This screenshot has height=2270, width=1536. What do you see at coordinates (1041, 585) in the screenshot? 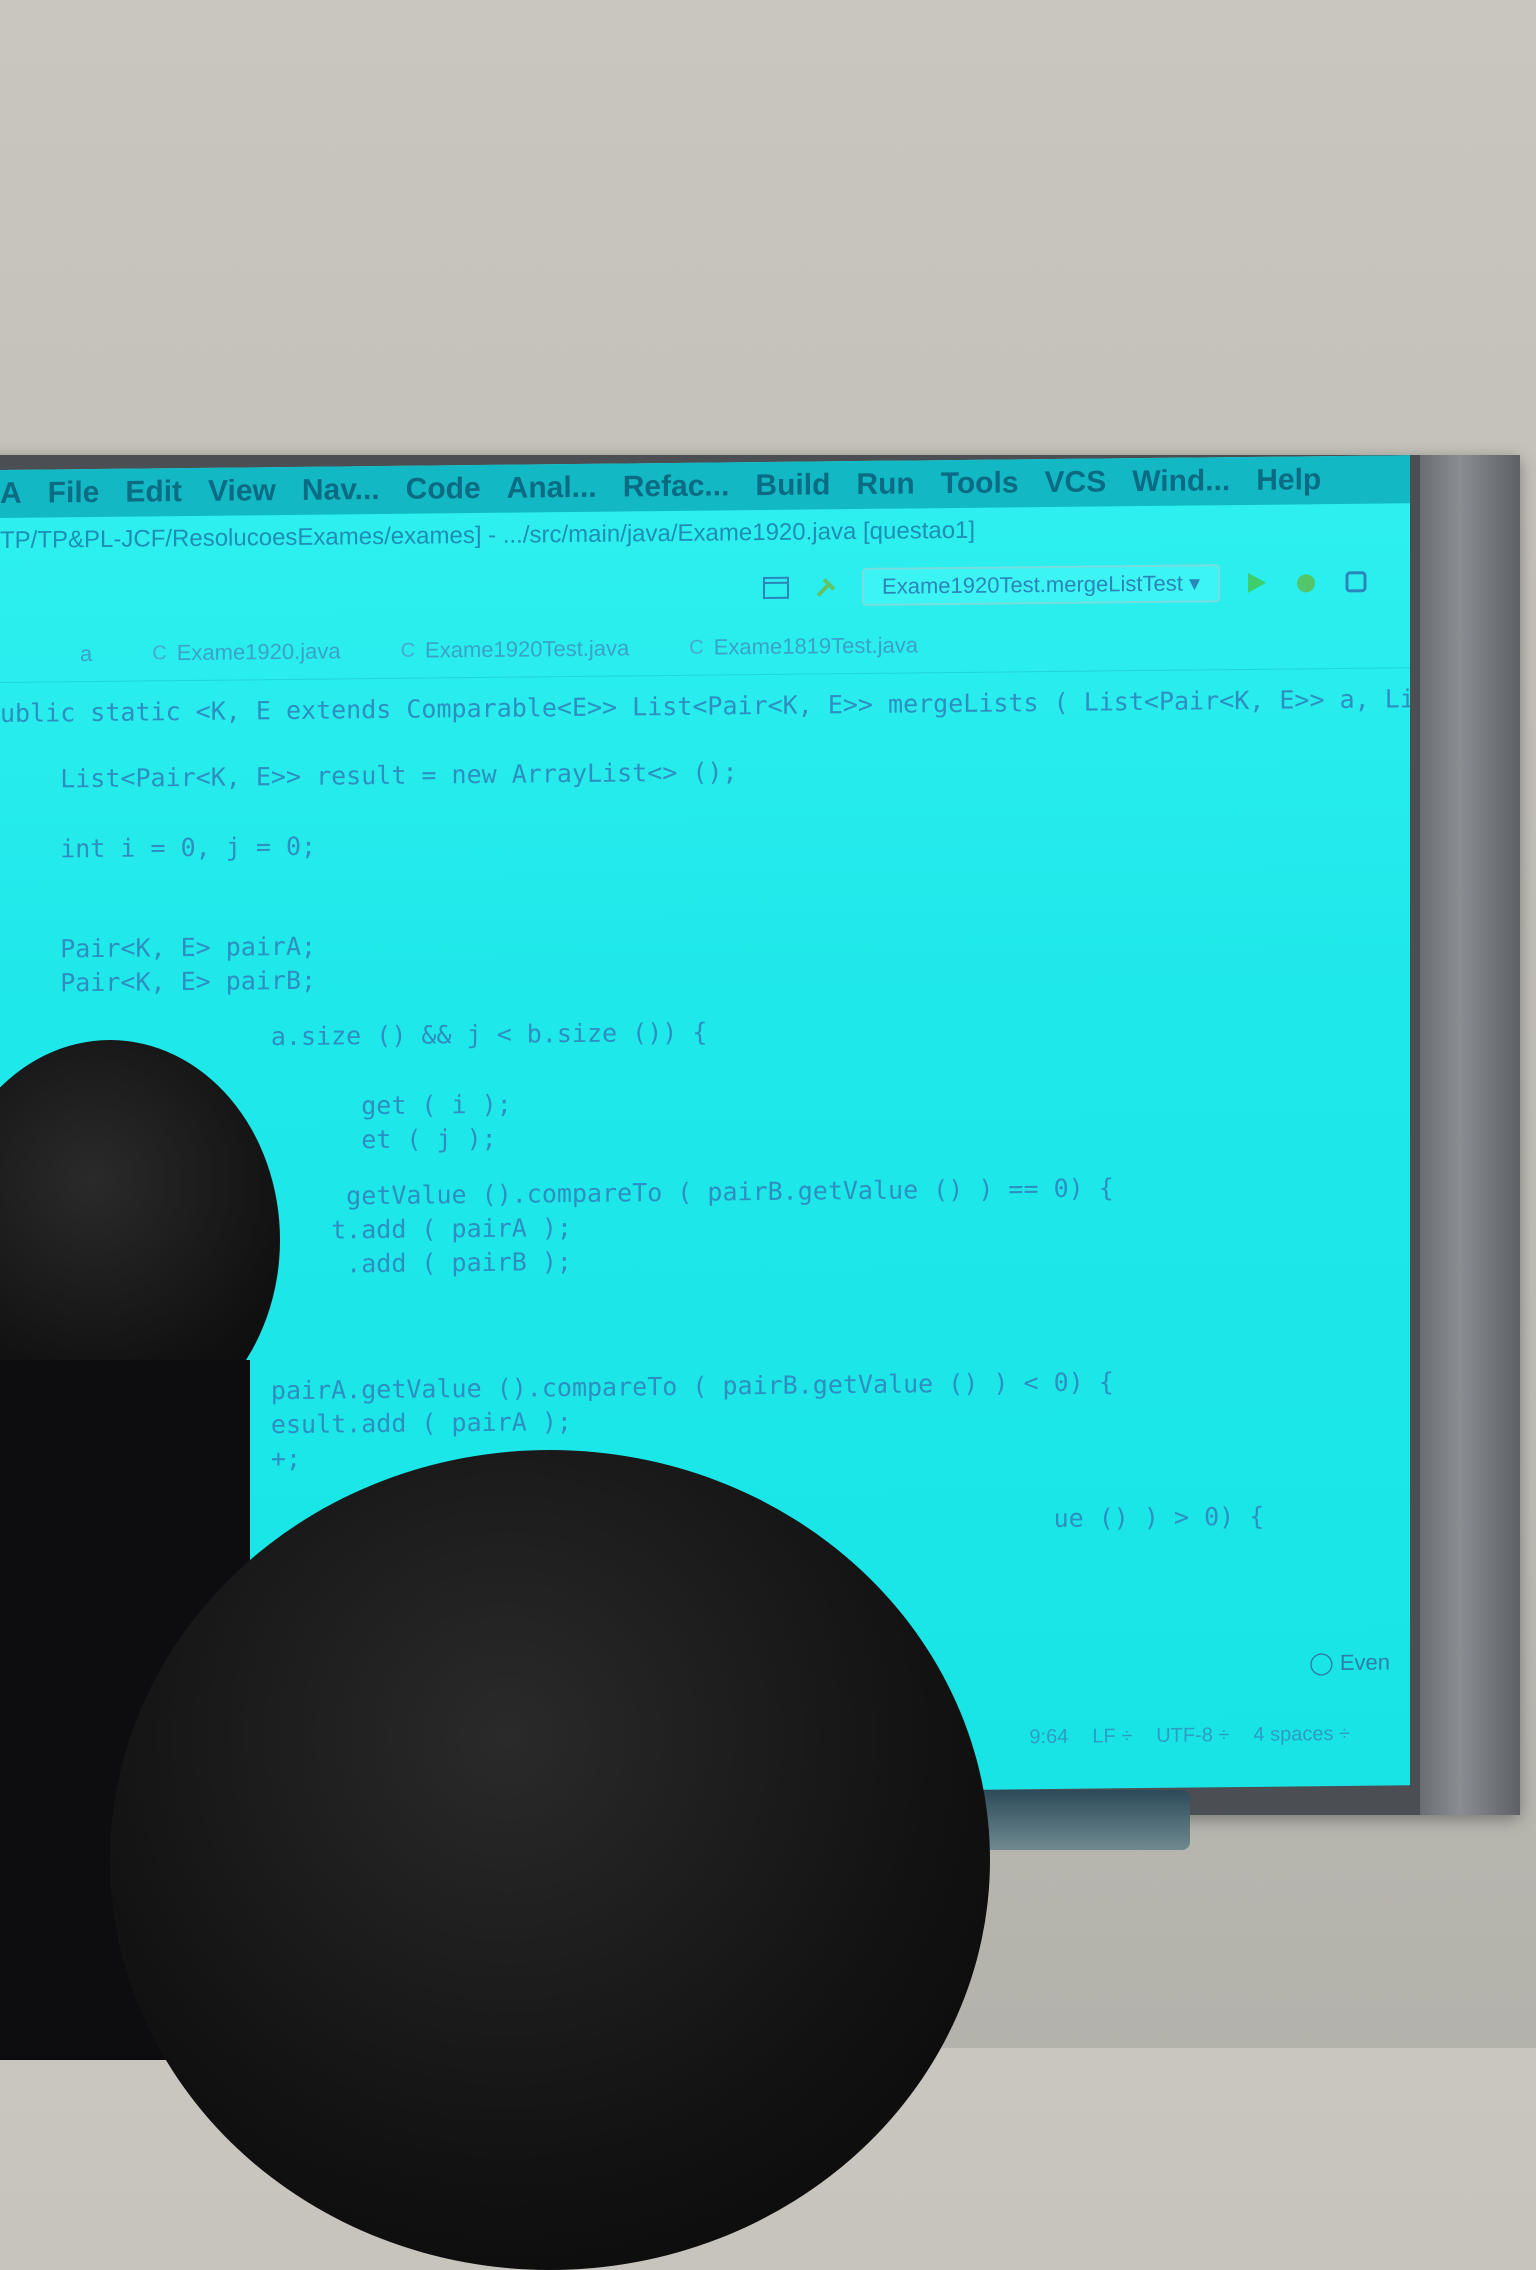
I see `run-config-dropdown: Exame1920Test.mergeListTest ▾` at bounding box center [1041, 585].